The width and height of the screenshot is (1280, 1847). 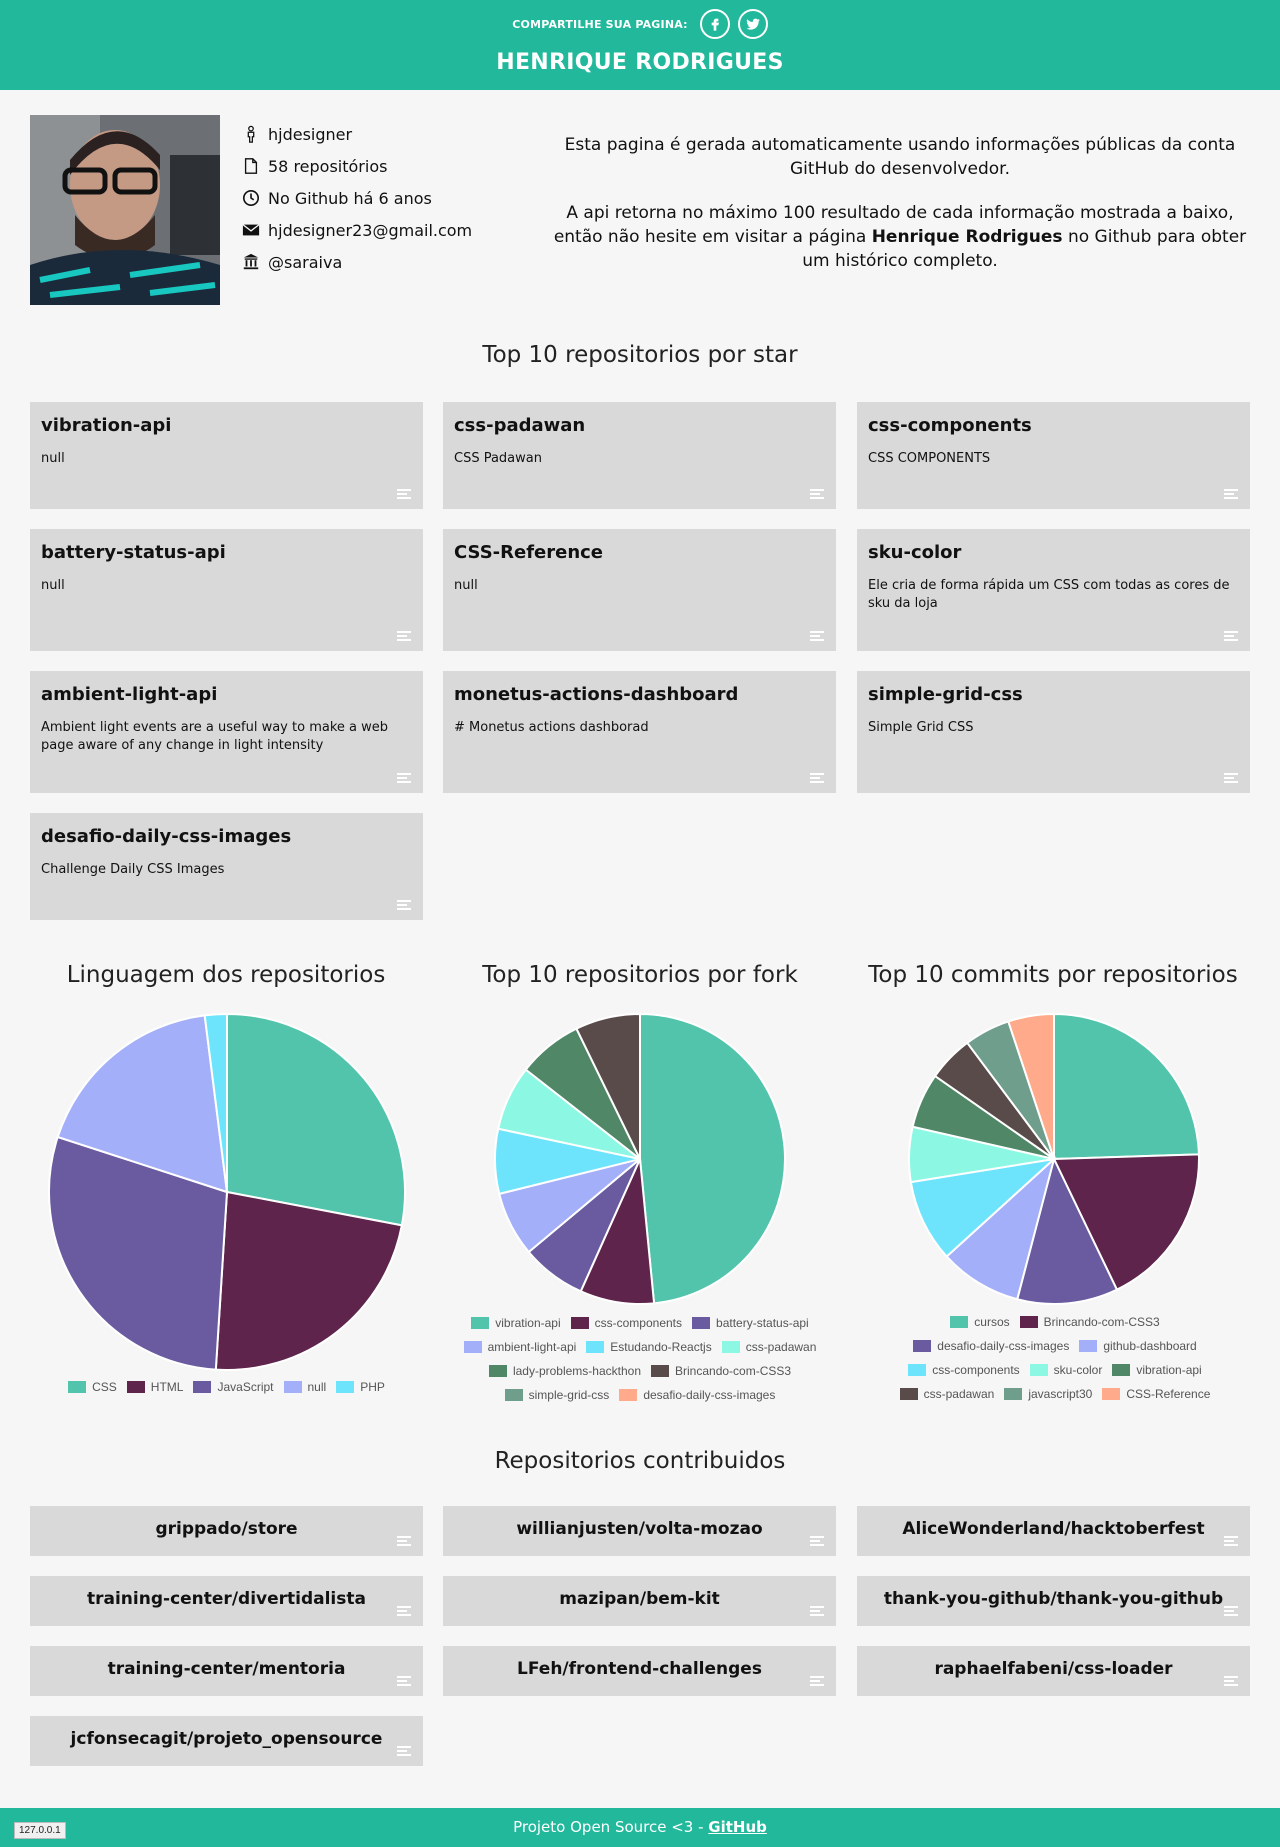 I want to click on legend-item: cursos, so click(x=980, y=1322).